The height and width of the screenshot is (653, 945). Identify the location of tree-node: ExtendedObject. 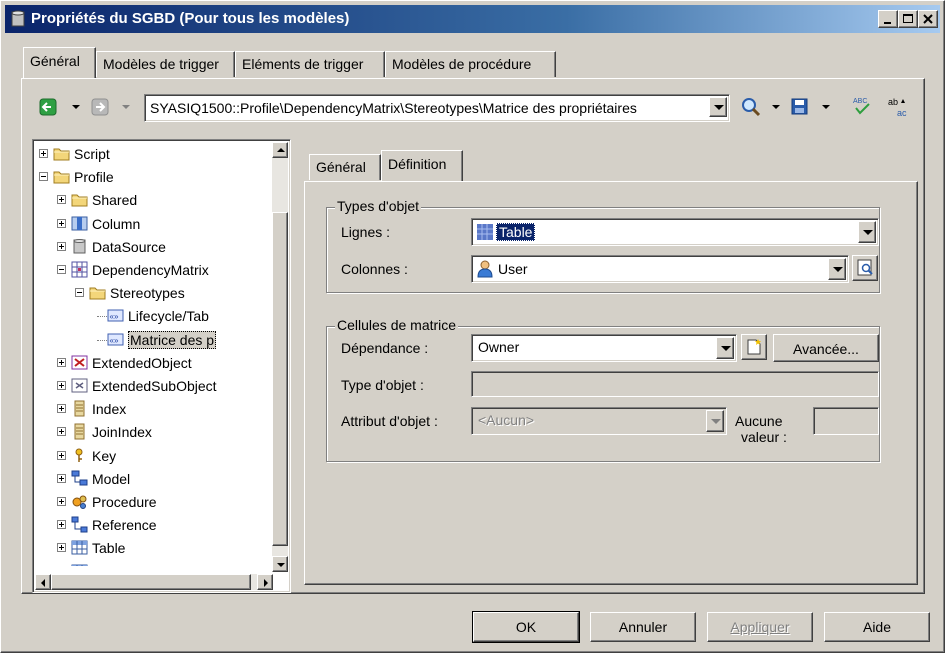
(153, 363).